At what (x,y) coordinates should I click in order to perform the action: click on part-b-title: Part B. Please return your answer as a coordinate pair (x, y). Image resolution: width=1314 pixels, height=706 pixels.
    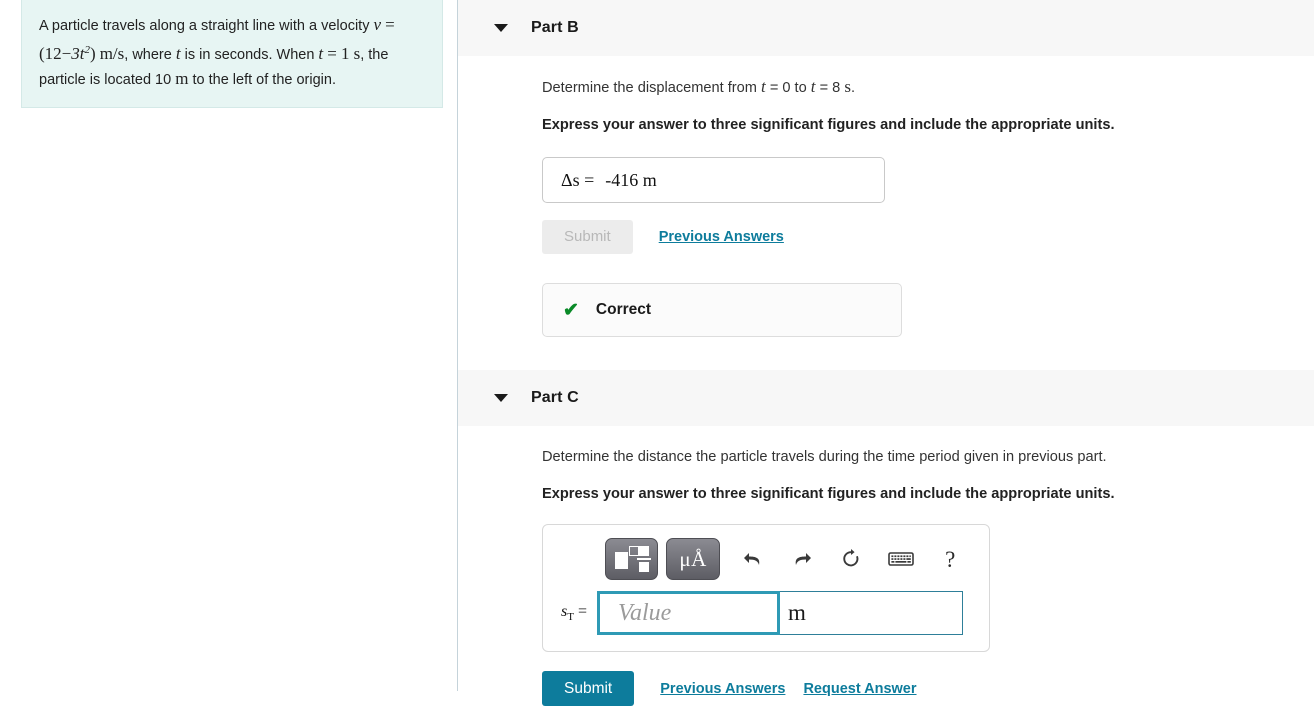
    Looking at the image, I should click on (555, 27).